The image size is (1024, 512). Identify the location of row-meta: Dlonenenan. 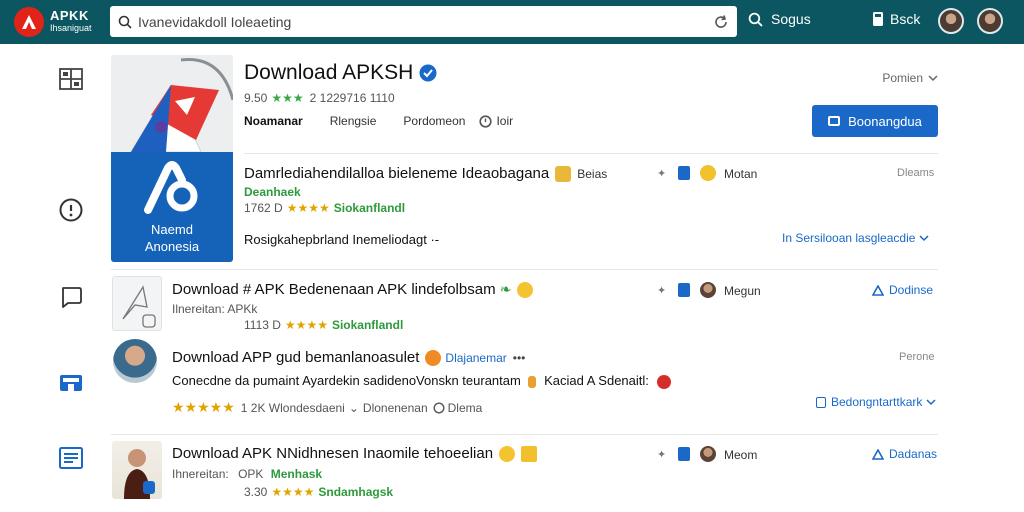
(395, 407).